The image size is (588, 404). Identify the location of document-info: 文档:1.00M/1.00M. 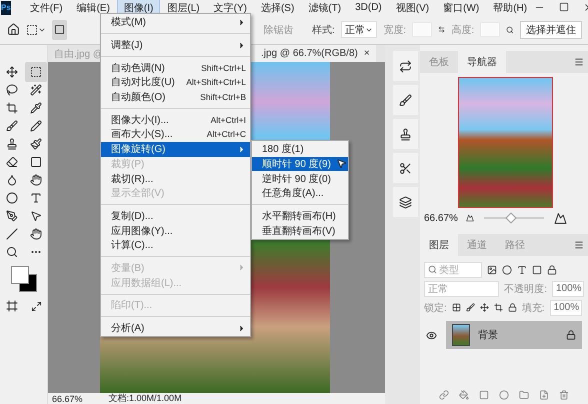
(145, 398).